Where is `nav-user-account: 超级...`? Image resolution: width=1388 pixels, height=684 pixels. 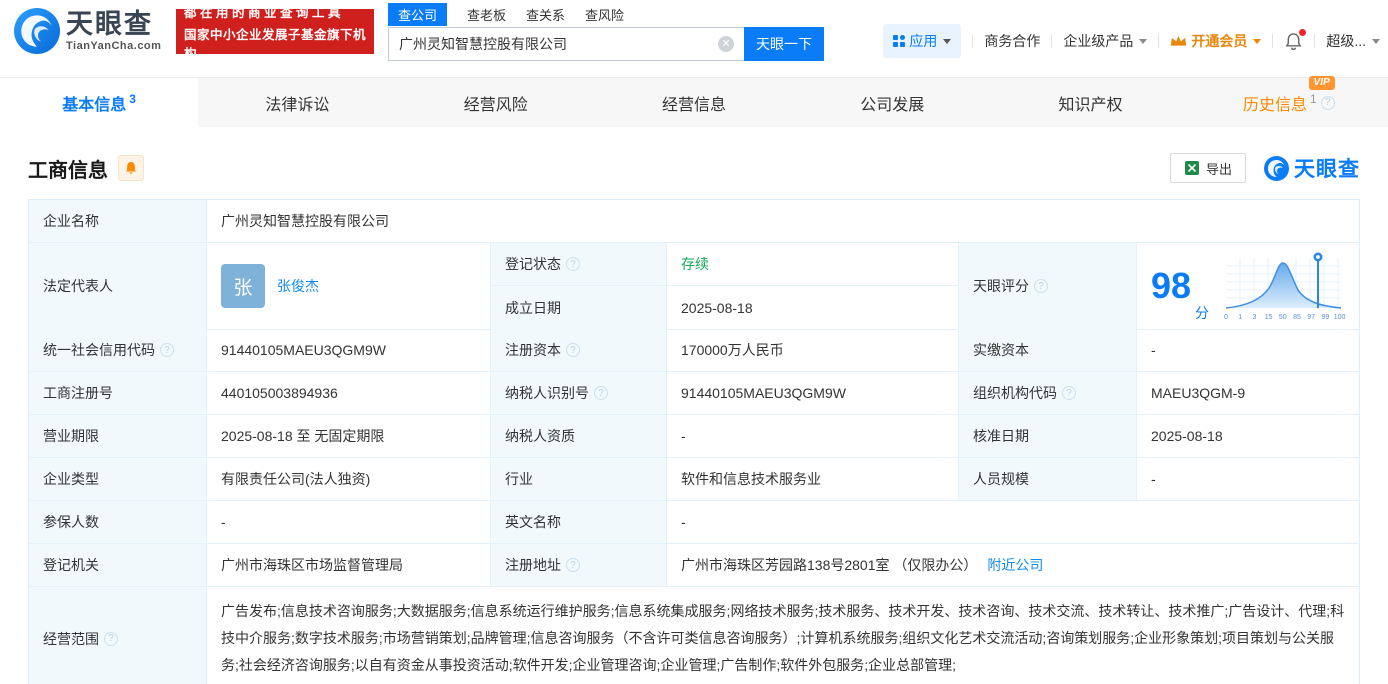
nav-user-account: 超级... is located at coordinates (1353, 41).